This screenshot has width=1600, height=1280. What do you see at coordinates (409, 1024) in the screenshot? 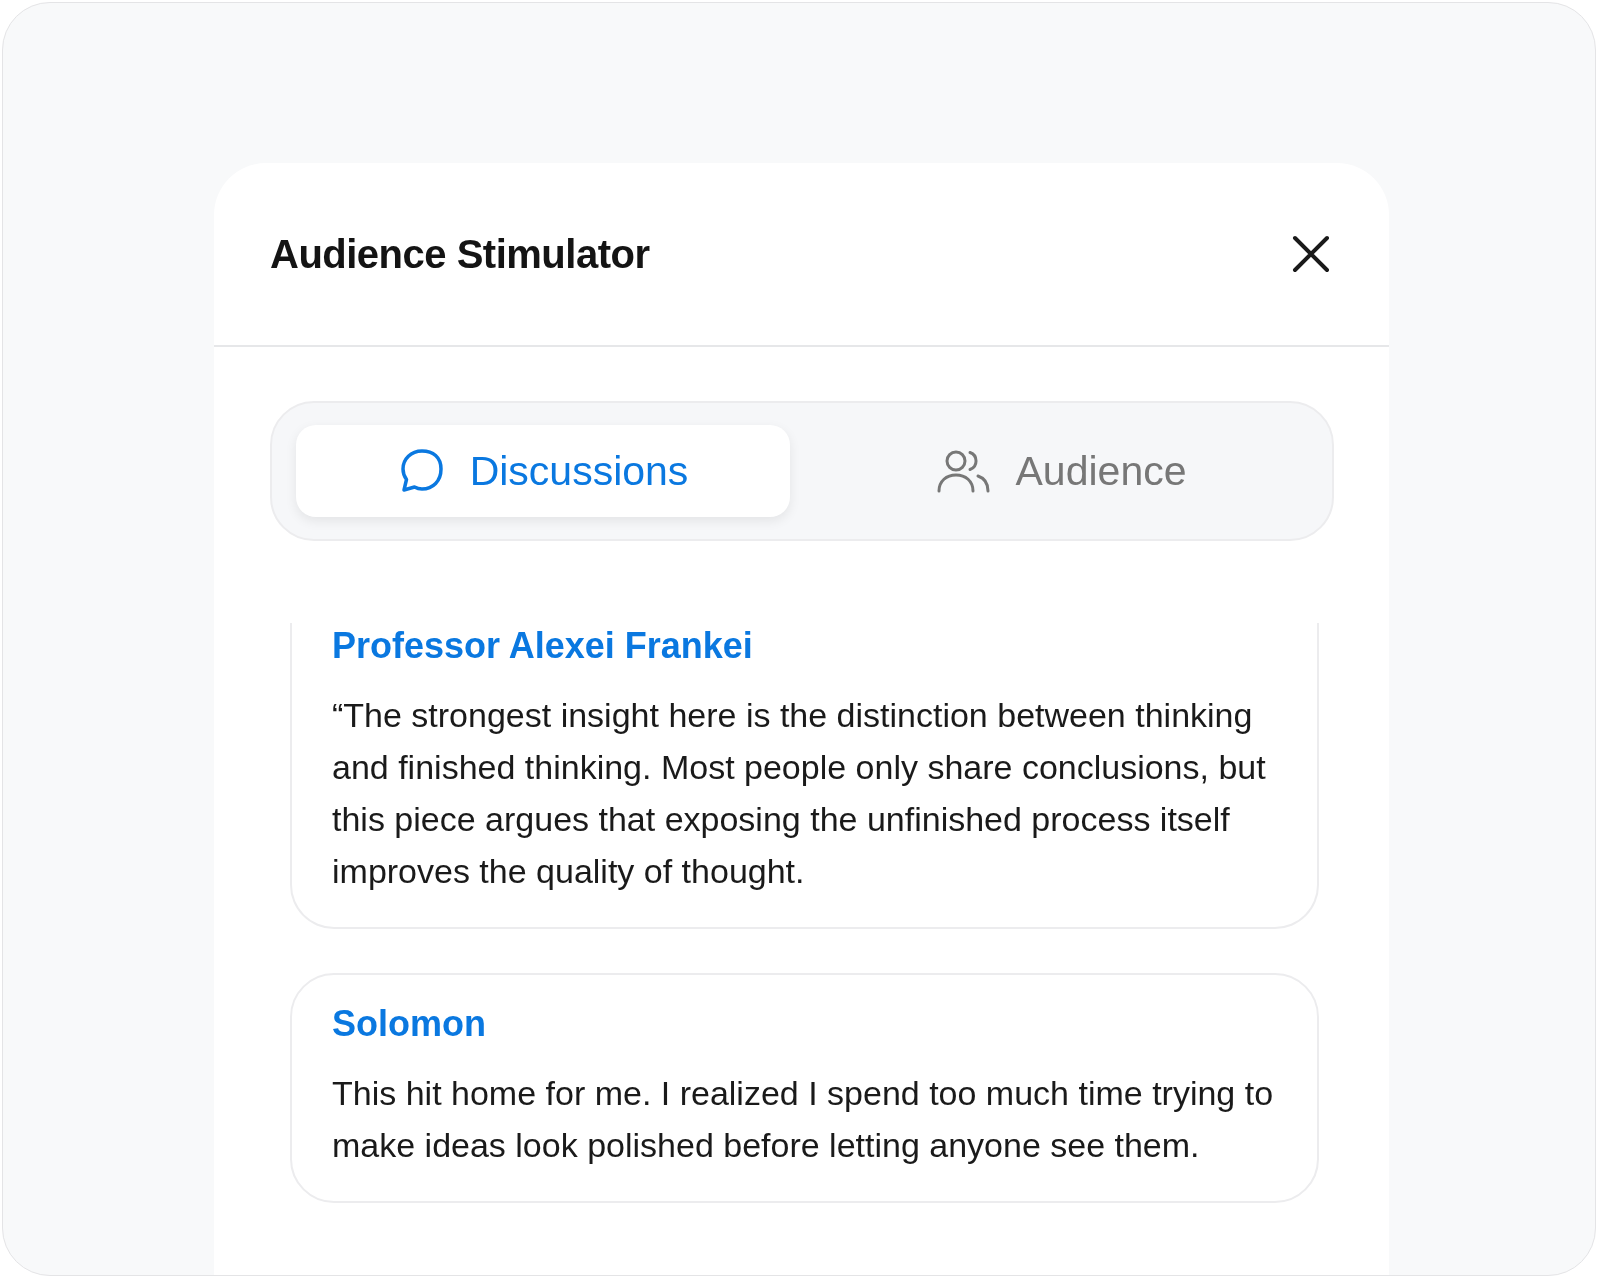
I see `comment-author: Solomon` at bounding box center [409, 1024].